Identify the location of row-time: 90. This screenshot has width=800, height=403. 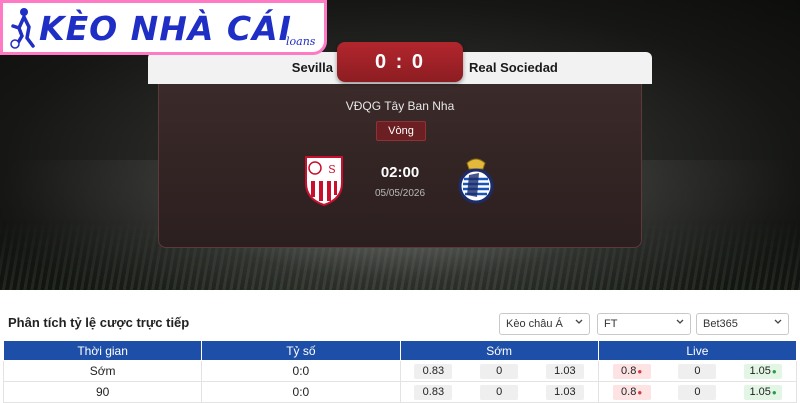
(102, 392).